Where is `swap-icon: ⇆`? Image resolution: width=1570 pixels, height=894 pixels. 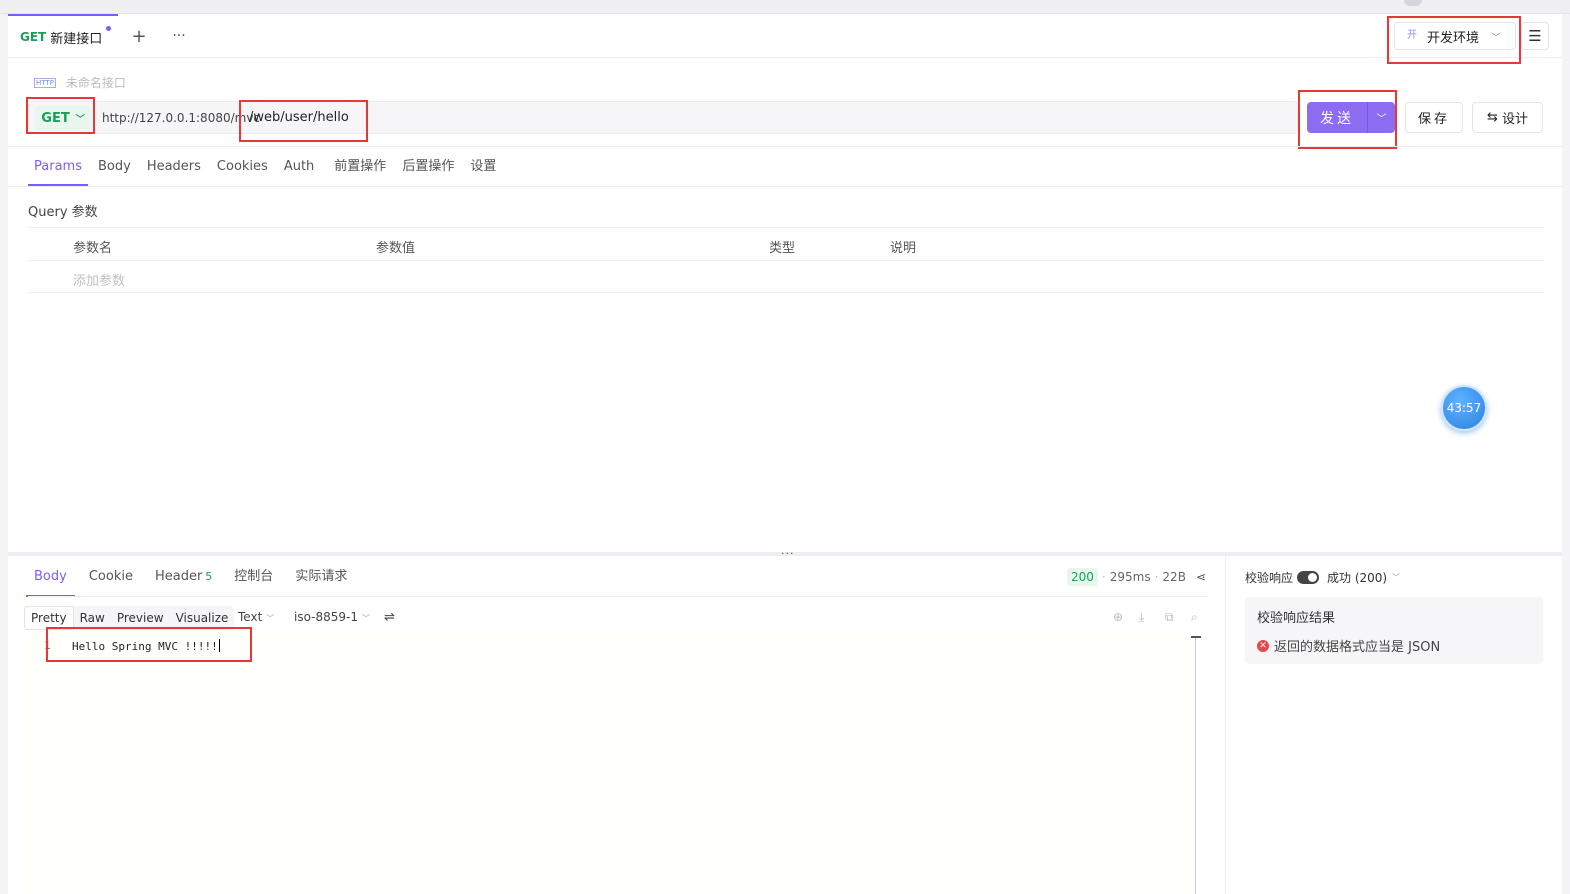
swap-icon: ⇆ is located at coordinates (1492, 117).